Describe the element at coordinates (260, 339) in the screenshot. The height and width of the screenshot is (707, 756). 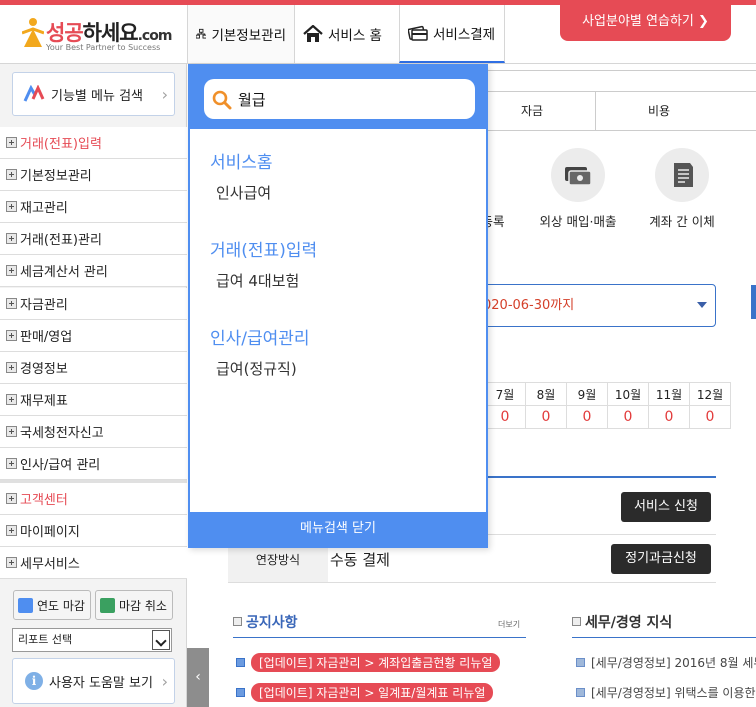
I see `result-group-hr-payroll: 인사/급여관리` at that location.